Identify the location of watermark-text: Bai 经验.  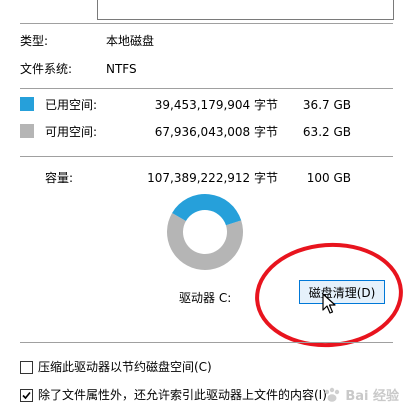
(372, 396).